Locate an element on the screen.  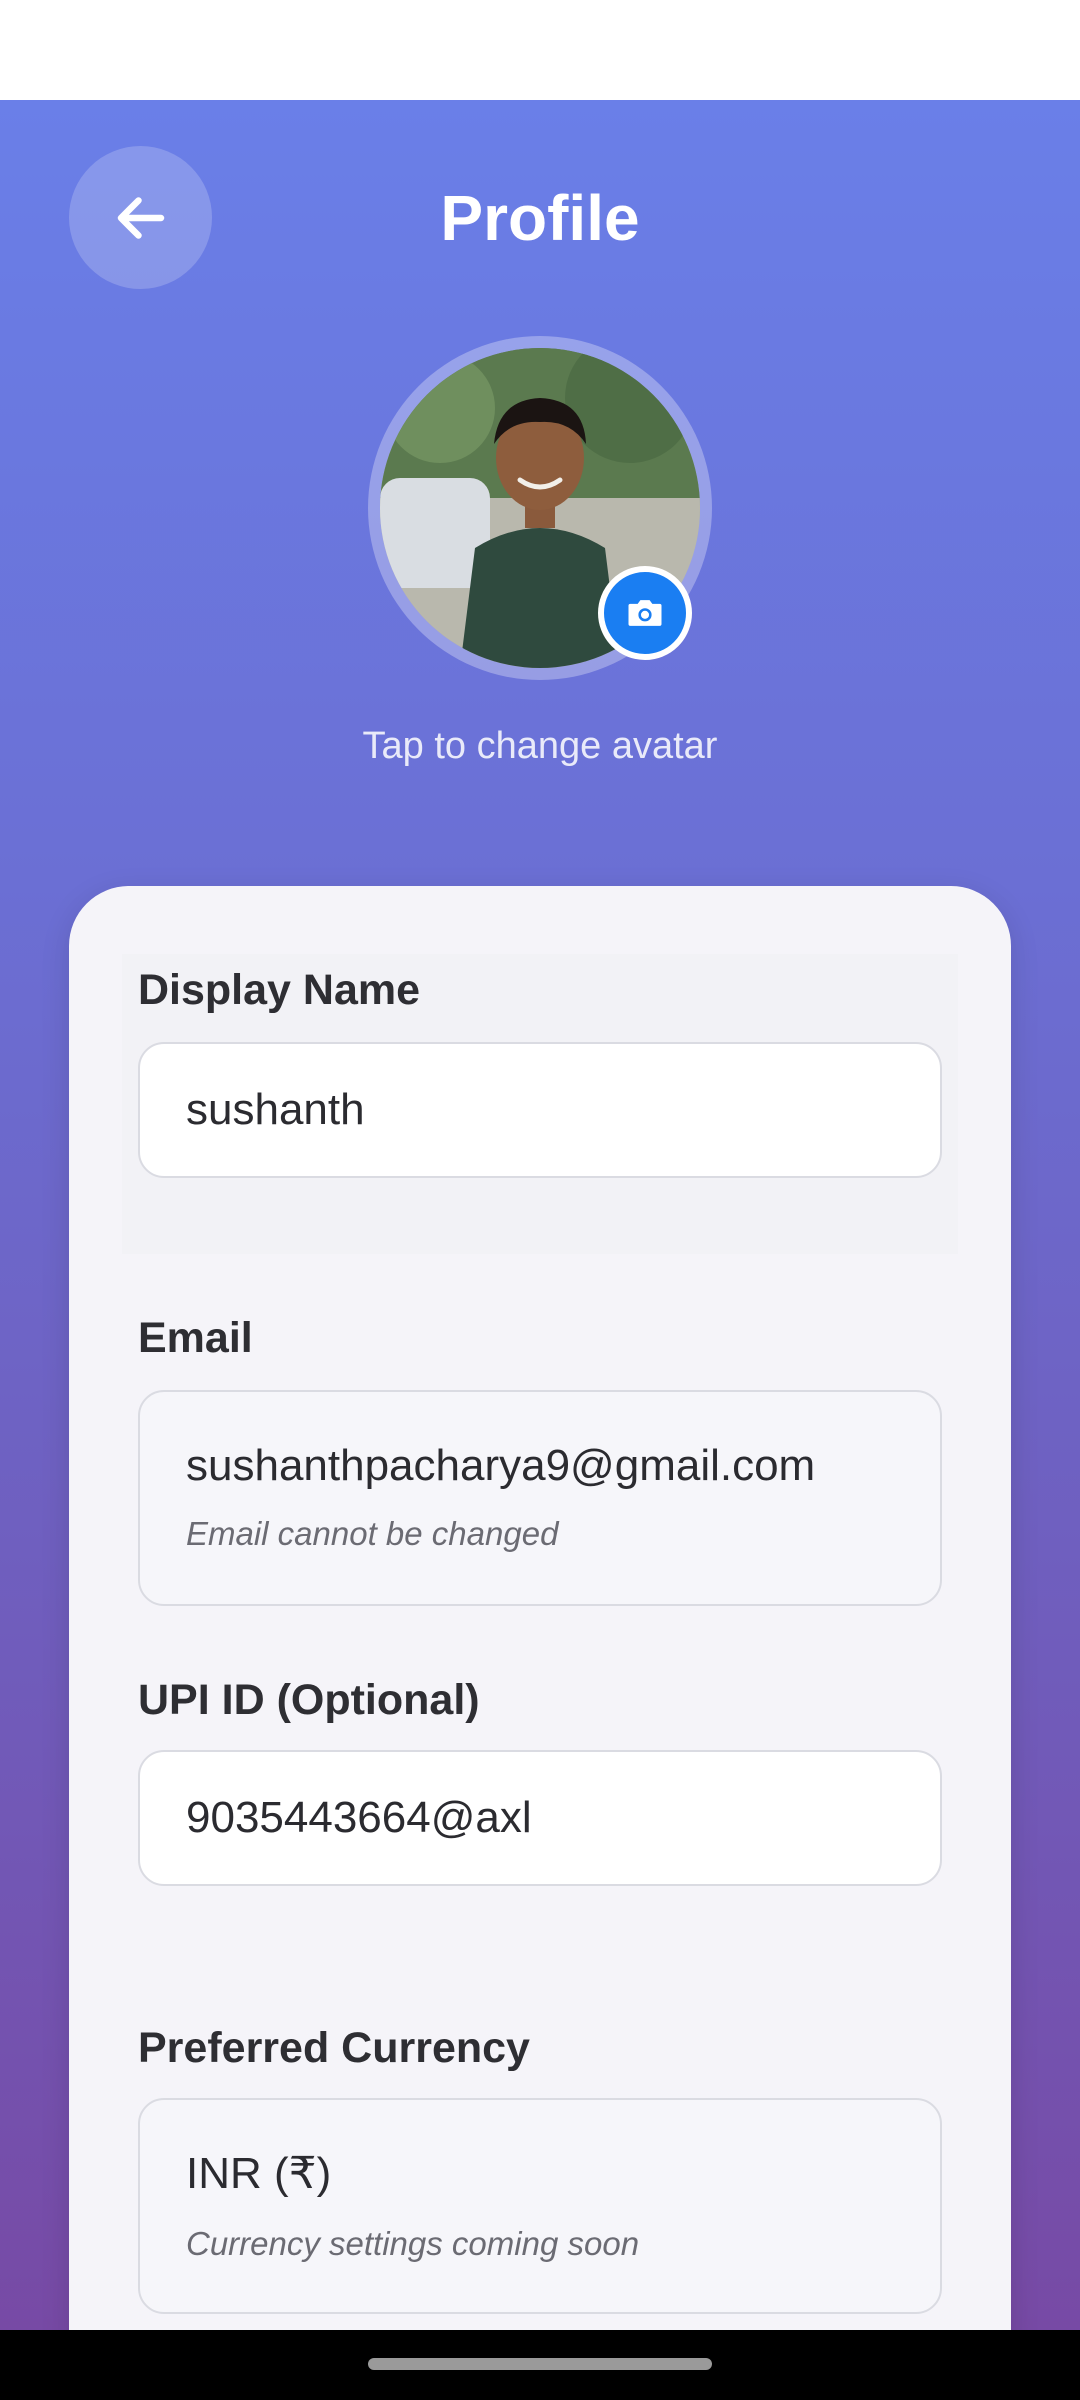
currency-field: INR (₹) Currency settings coming soon is located at coordinates (540, 2206).